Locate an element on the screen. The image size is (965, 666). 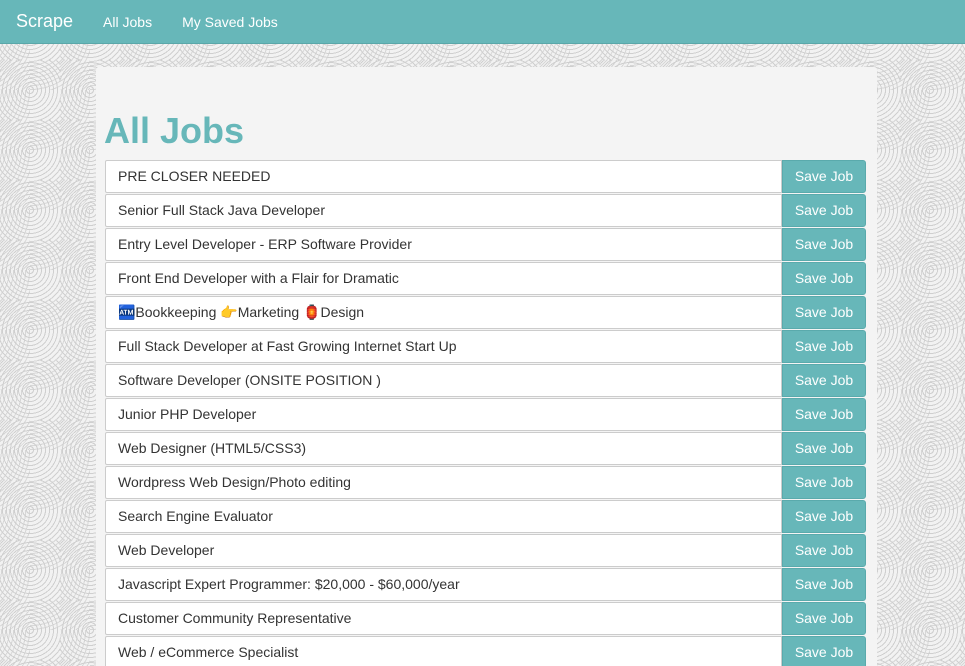
job-row: Web Designer (HTML5/CSS3) Save Job is located at coordinates (486, 449).